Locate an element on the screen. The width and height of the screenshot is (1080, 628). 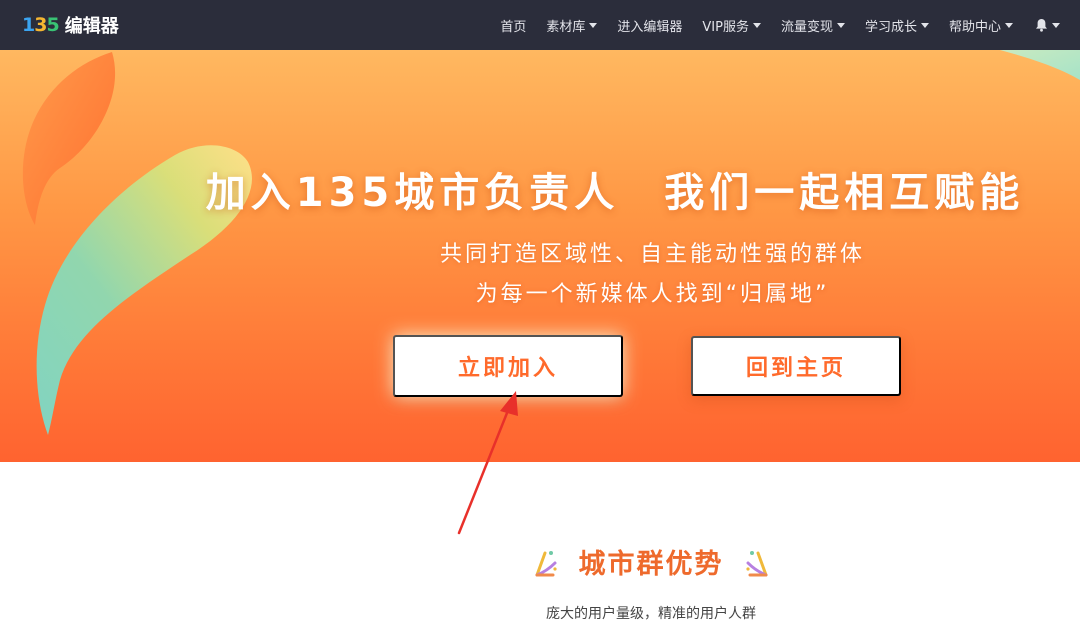
corner-leaf-shape is located at coordinates (1040, 65).